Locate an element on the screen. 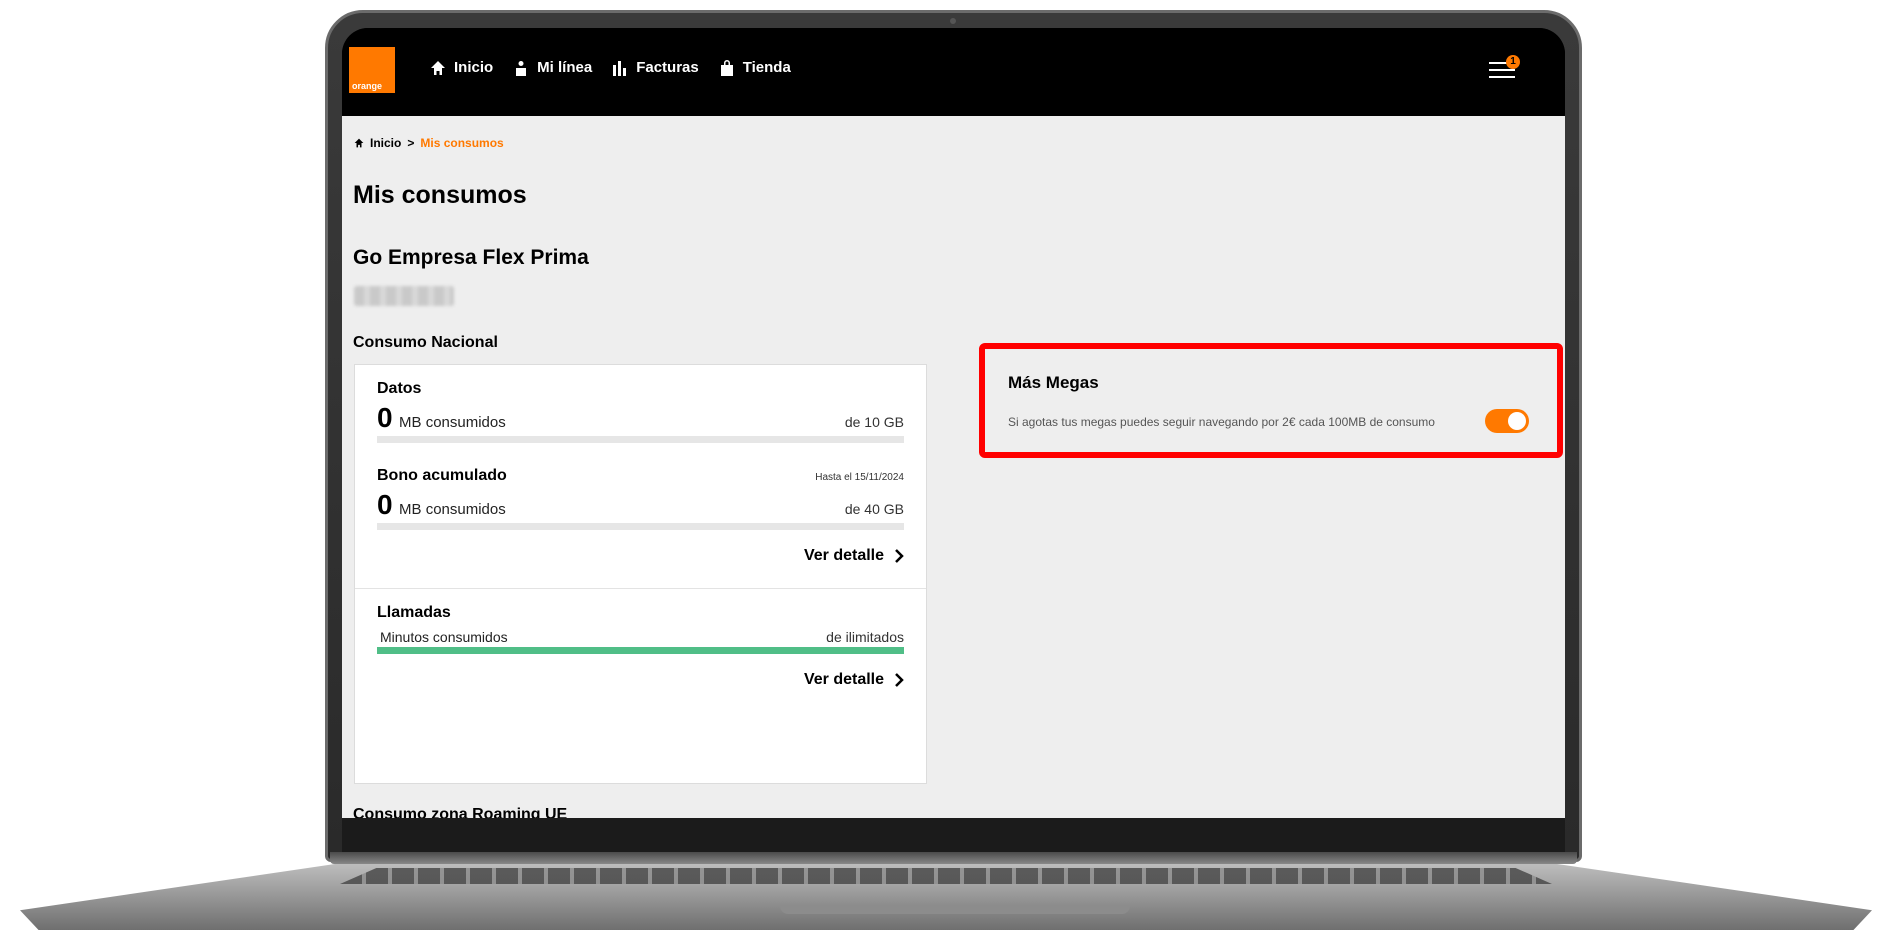 This screenshot has width=1892, height=945. llamadas-detail-link: Ver detalle is located at coordinates (854, 680).